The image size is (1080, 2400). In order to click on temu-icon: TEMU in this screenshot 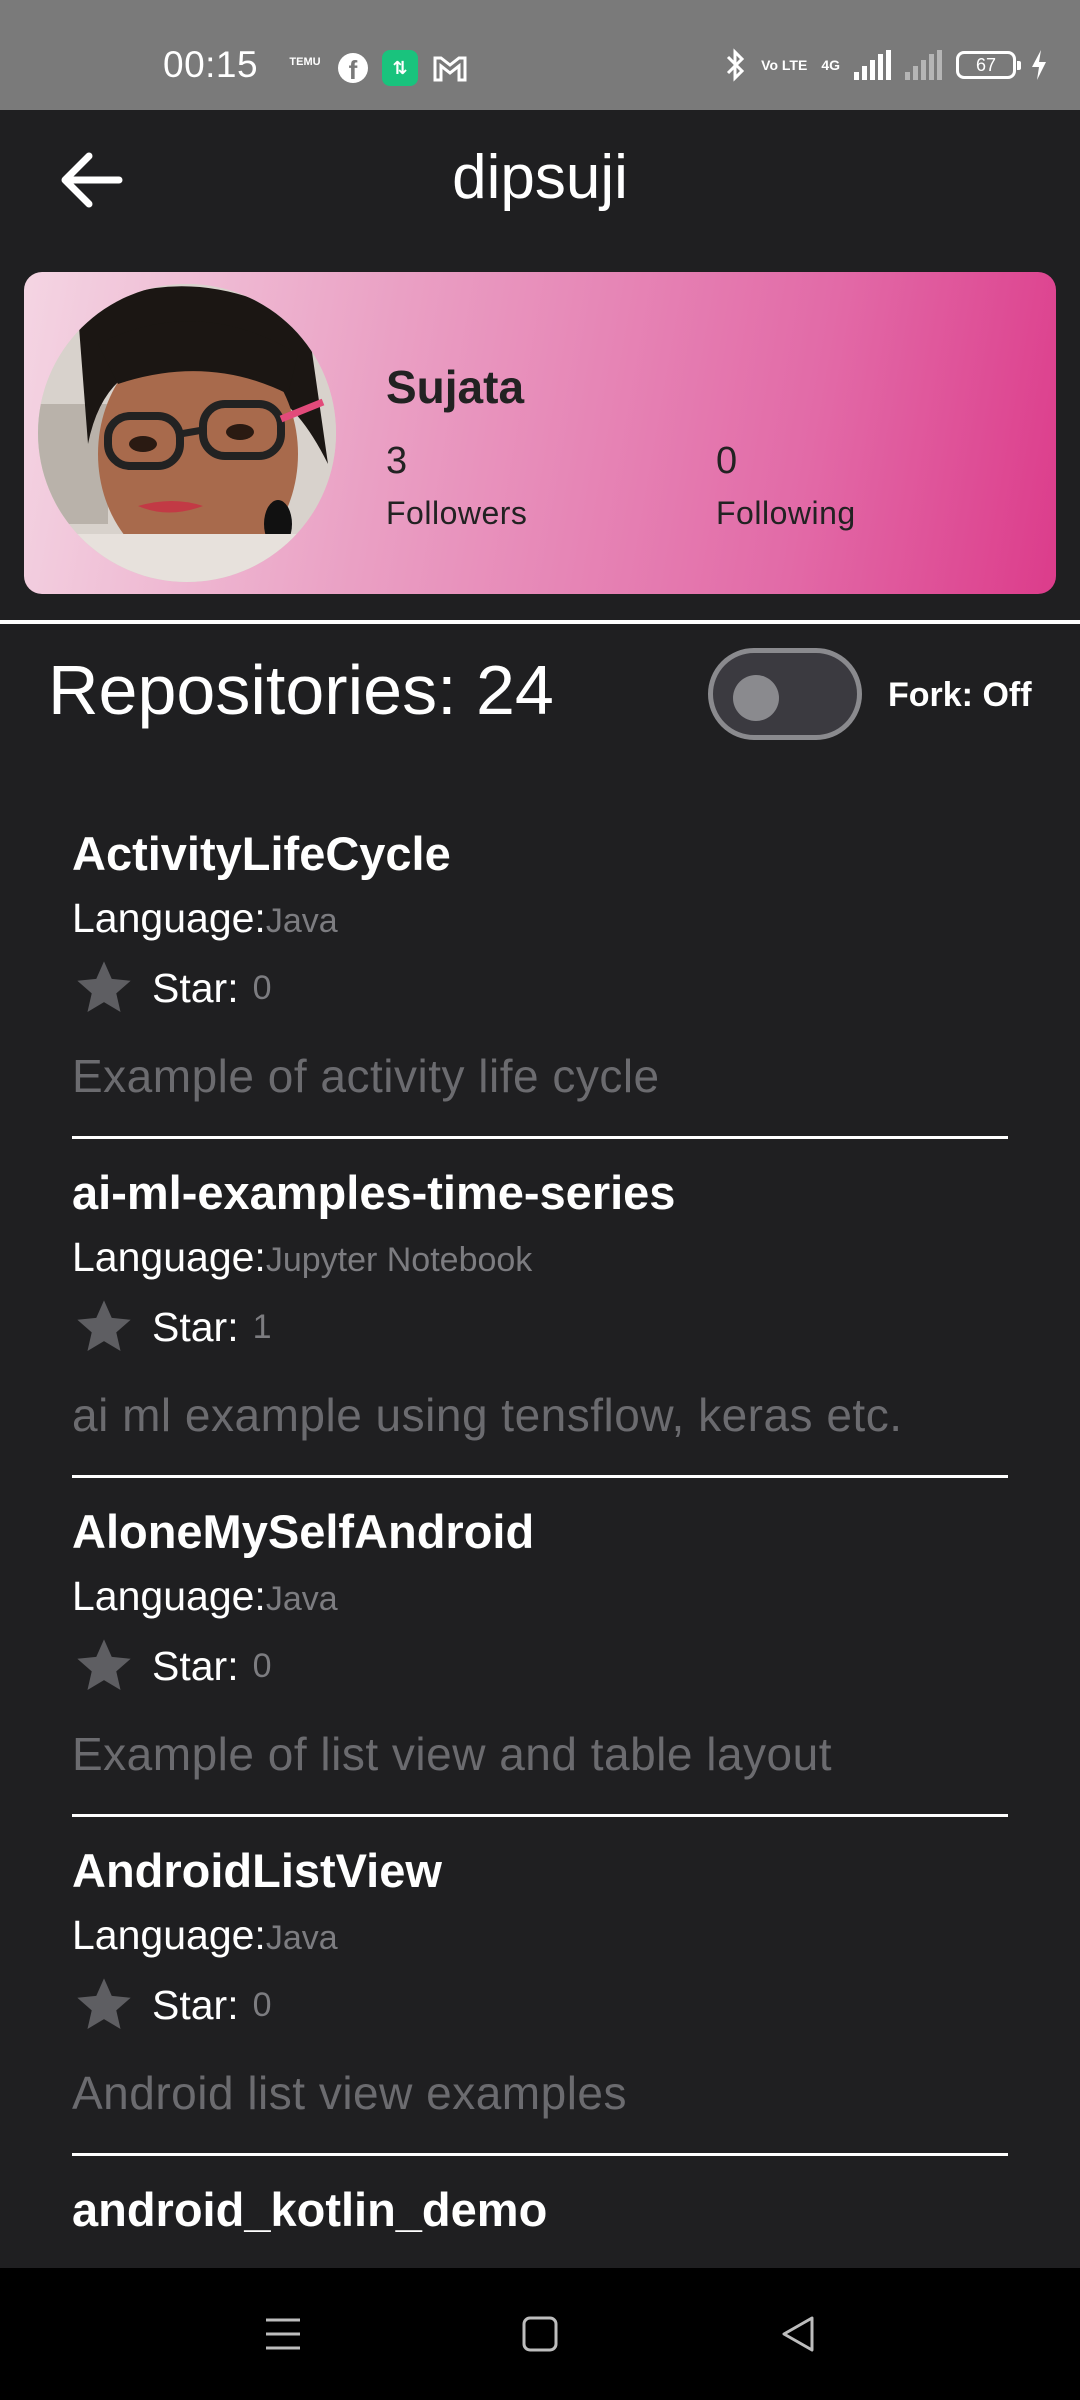, I will do `click(305, 62)`.